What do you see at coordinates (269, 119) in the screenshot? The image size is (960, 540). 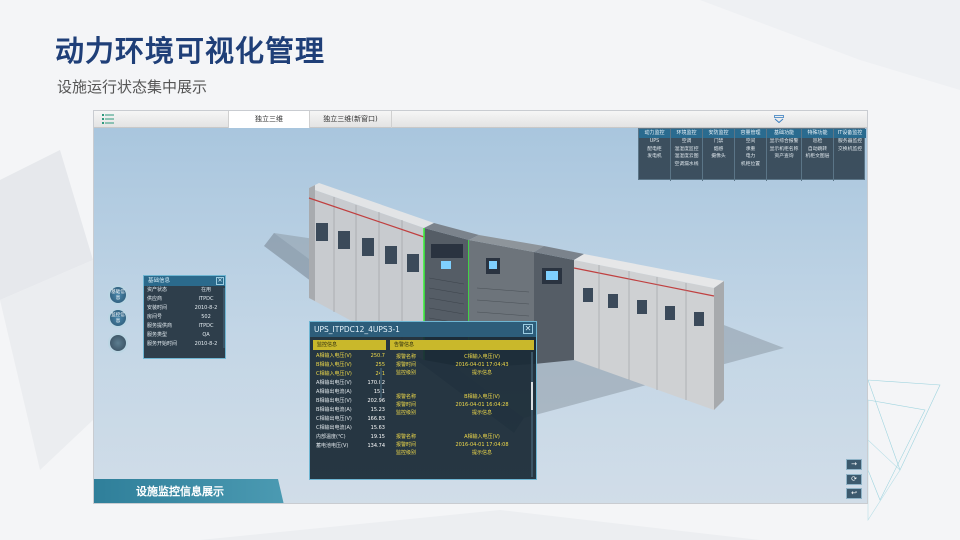 I see `tab-3d: 独立三维` at bounding box center [269, 119].